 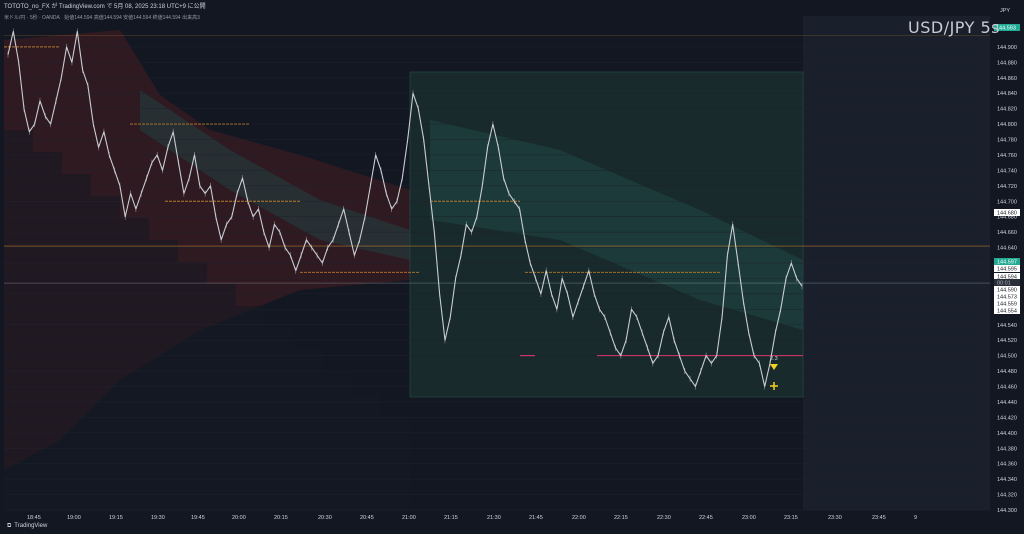 I want to click on y-tick-label: 144.660, so click(x=1007, y=233).